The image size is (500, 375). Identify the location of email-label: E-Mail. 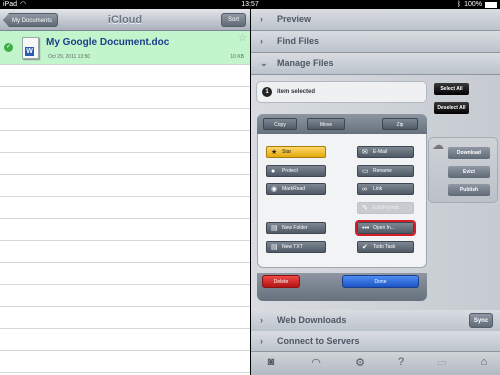
(380, 152).